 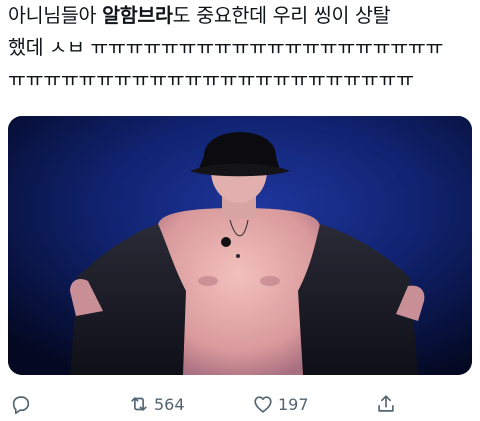 What do you see at coordinates (240, 404) in the screenshot?
I see `tweet-actions-bar: 564 197` at bounding box center [240, 404].